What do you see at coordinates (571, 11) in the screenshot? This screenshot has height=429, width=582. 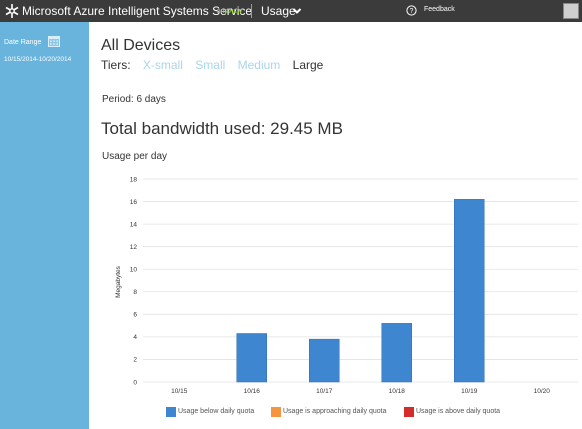 I see `user-icon` at bounding box center [571, 11].